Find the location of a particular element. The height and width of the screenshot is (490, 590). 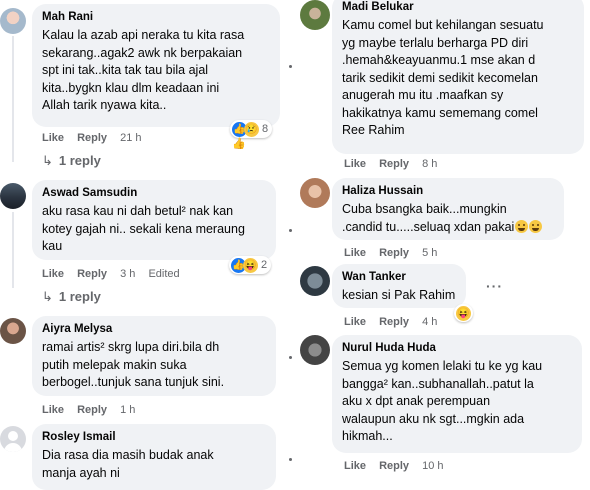

comment-bubble: Wan Tanker kesian si Pak Rahim is located at coordinates (399, 286).